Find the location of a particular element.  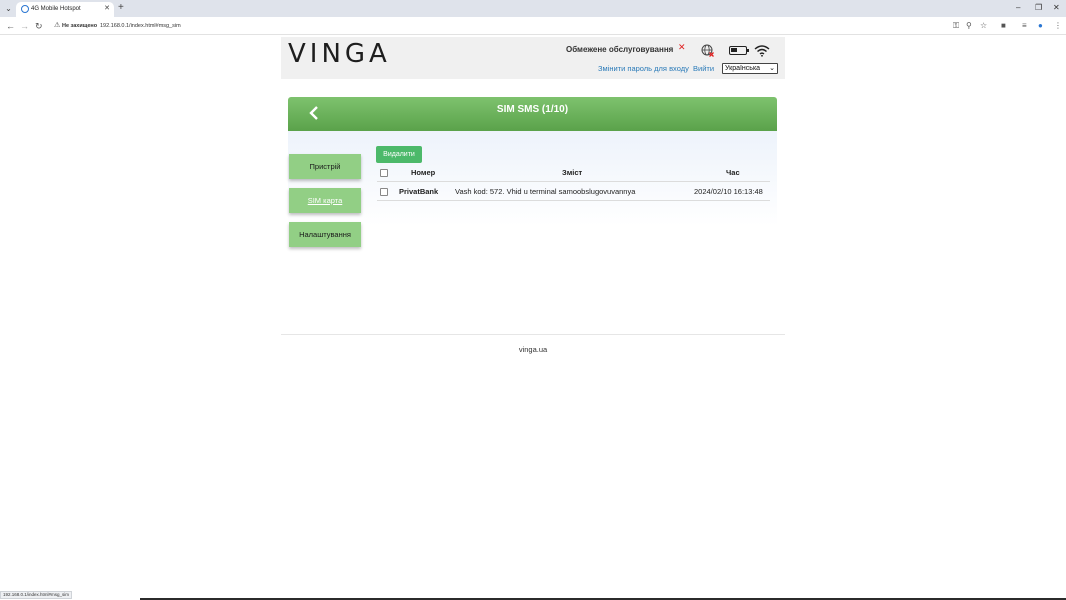

sidebar-item-sim-card: SIM карта is located at coordinates (325, 200).